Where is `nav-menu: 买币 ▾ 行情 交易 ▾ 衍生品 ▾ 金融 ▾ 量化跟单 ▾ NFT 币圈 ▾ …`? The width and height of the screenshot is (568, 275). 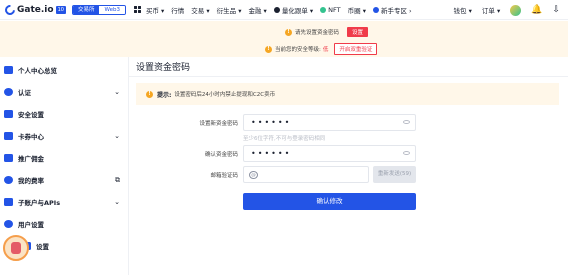 nav-menu: 买币 ▾ 行情 交易 ▾ 衍生品 ▾ 金融 ▾ 量化跟单 ▾ NFT 币圈 ▾ … is located at coordinates (282, 10).